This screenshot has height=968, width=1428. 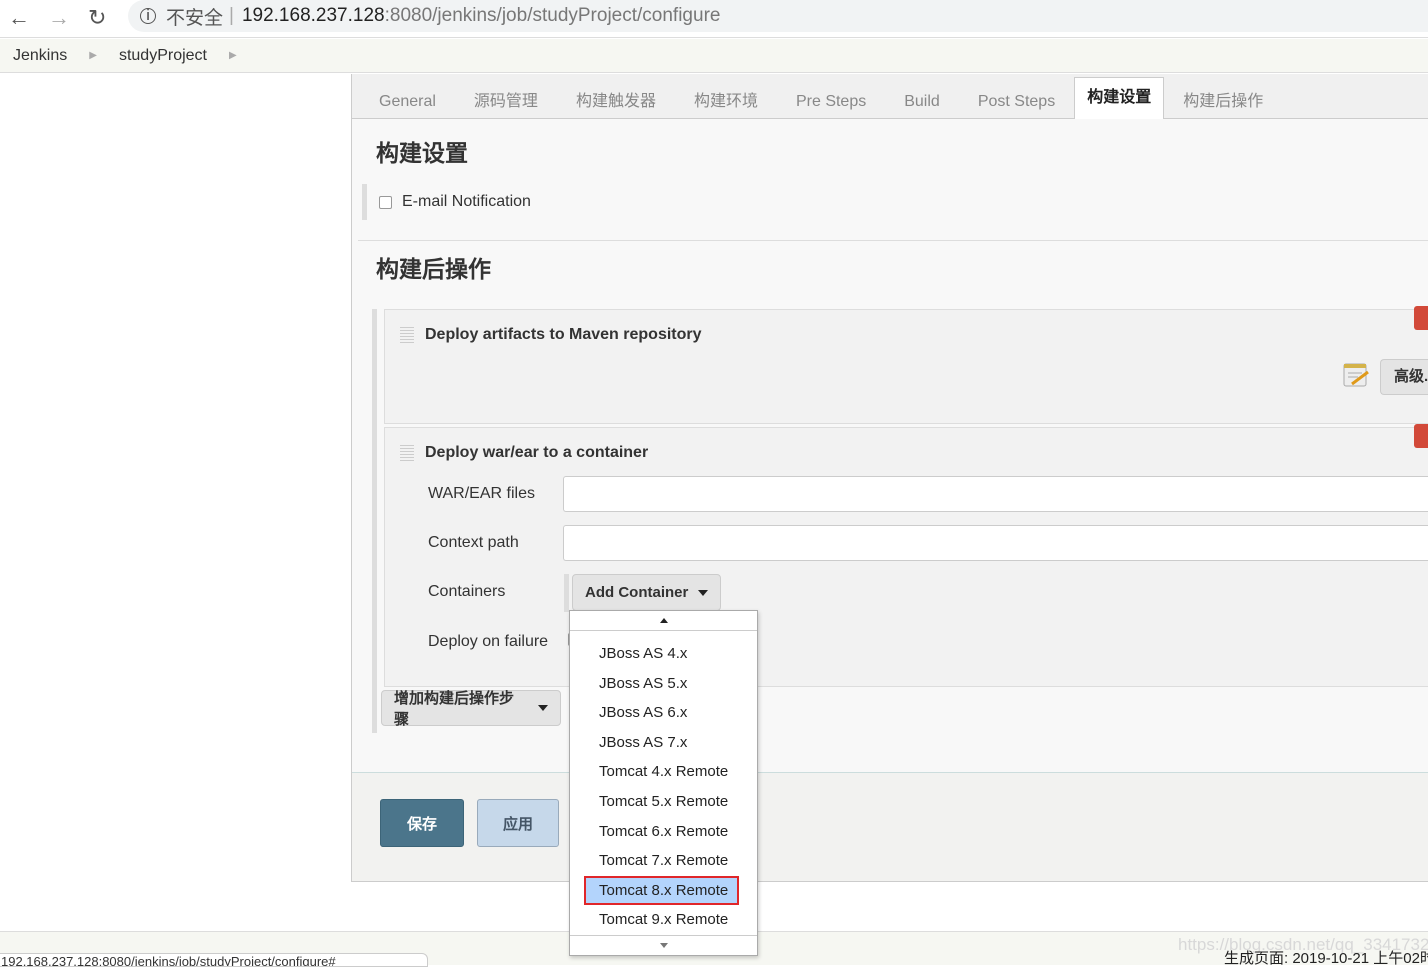 I want to click on back-icon: ←, so click(x=19, y=18).